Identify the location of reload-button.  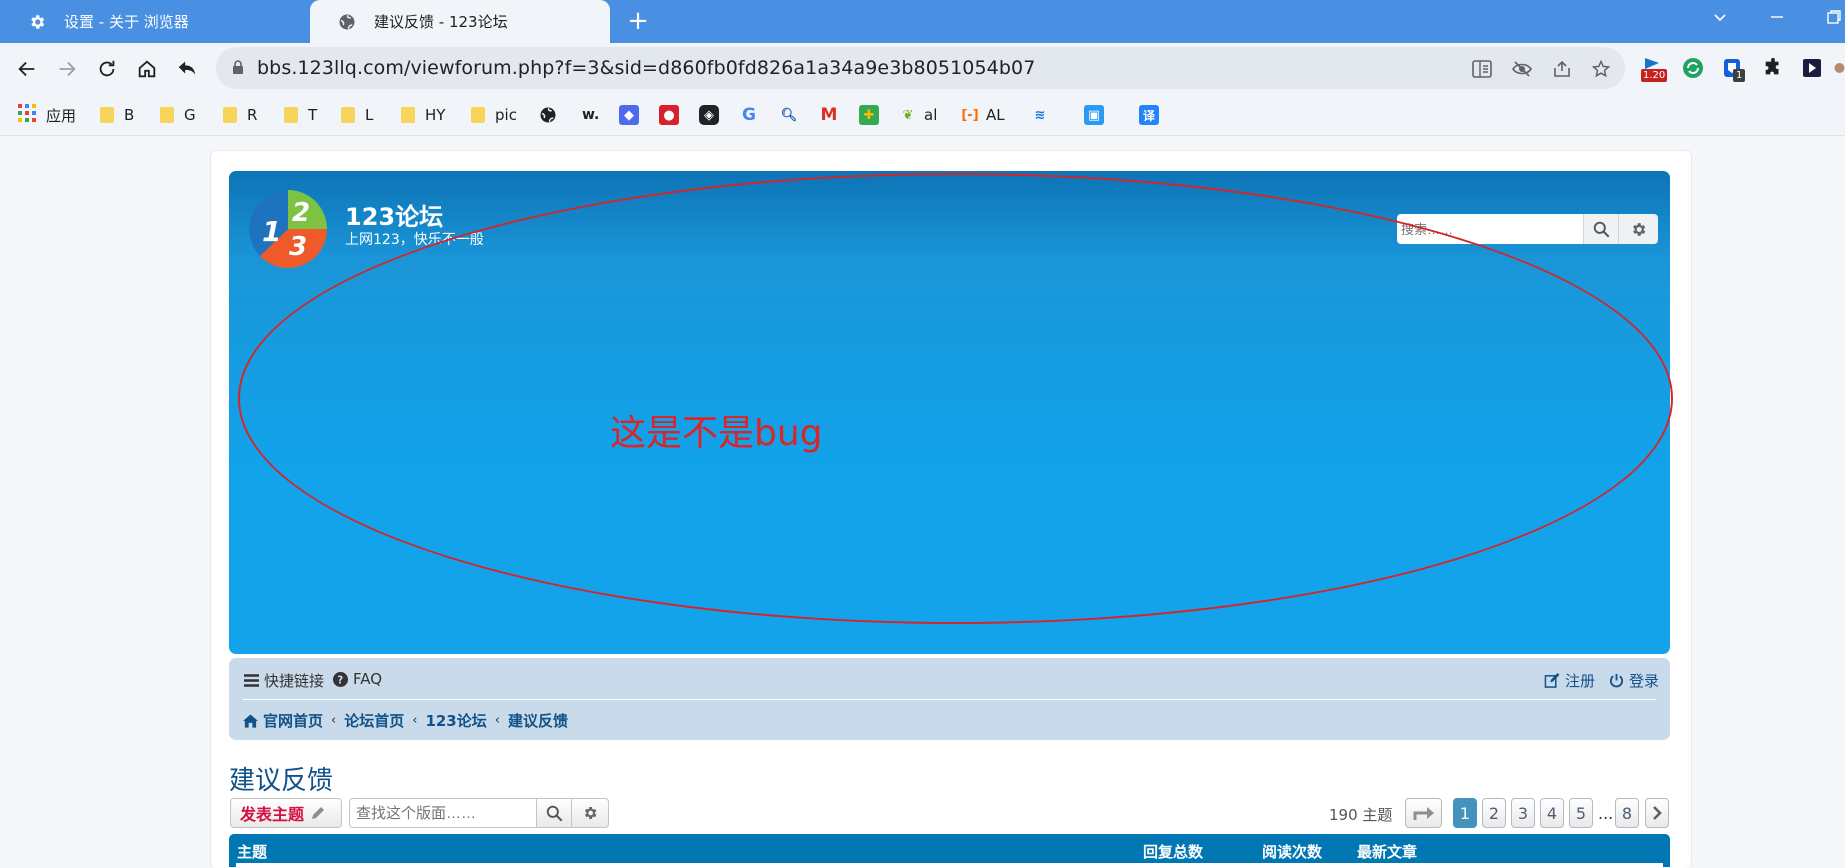
(107, 69).